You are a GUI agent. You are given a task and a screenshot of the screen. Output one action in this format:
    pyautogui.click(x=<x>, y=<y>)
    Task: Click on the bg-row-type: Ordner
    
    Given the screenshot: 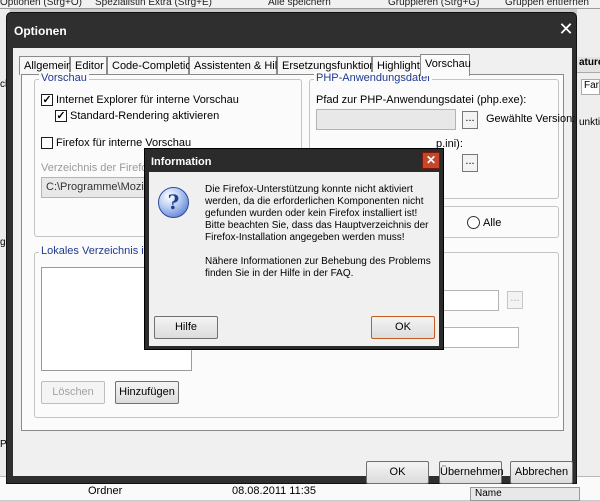 What is the action you would take?
    pyautogui.click(x=105, y=491)
    